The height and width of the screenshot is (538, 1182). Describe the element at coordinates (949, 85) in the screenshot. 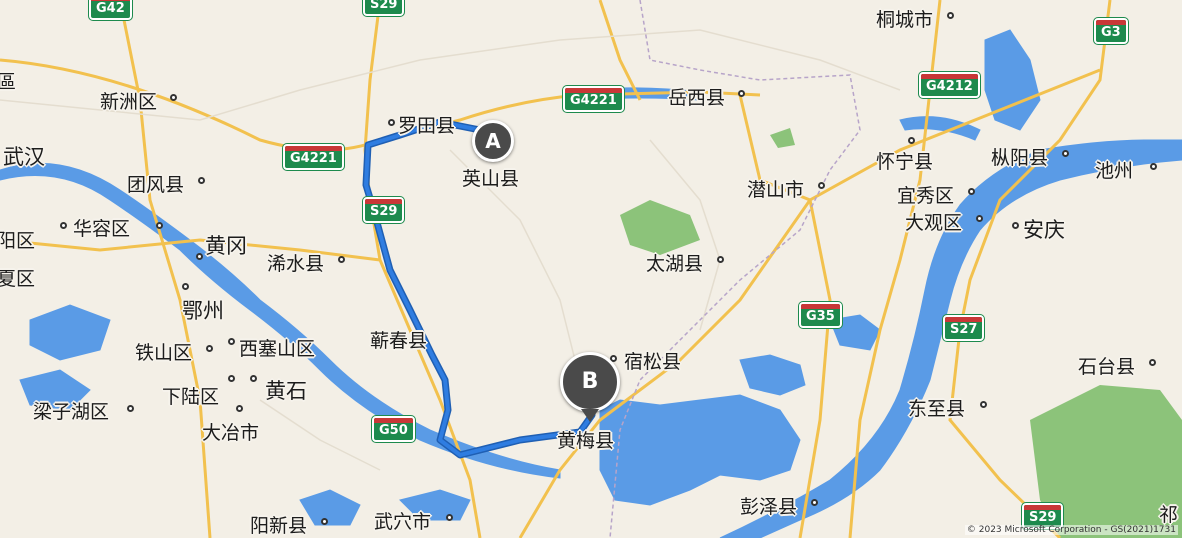

I see `highway-shield: G4212` at that location.